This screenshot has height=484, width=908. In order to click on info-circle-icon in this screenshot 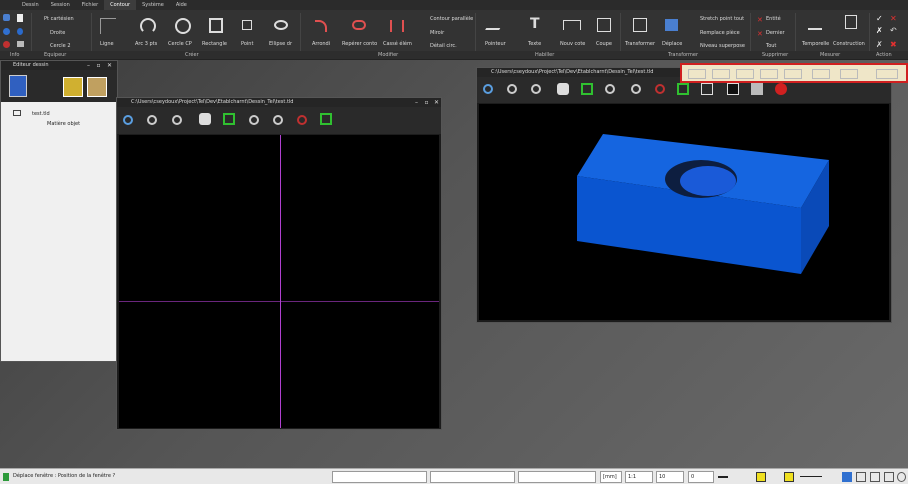, I will do `click(20, 31)`.